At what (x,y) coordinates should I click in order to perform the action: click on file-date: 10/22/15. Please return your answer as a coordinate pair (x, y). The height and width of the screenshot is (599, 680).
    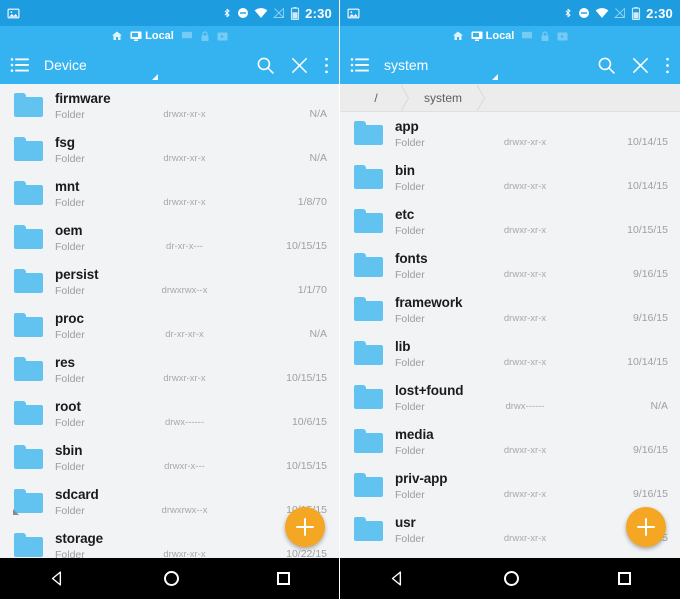
    Looking at the image, I should click on (306, 553).